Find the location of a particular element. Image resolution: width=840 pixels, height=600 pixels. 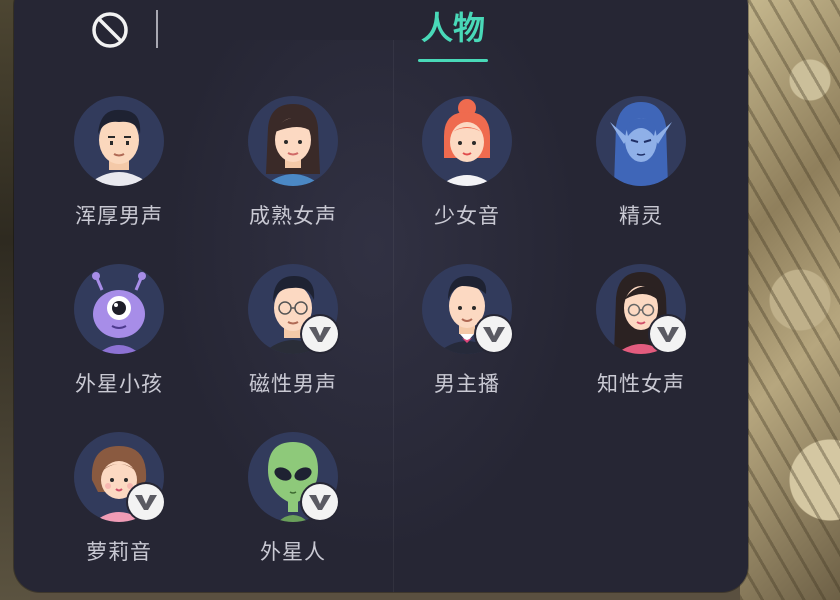

tab-characters-label: 人物 is located at coordinates (452, 28).